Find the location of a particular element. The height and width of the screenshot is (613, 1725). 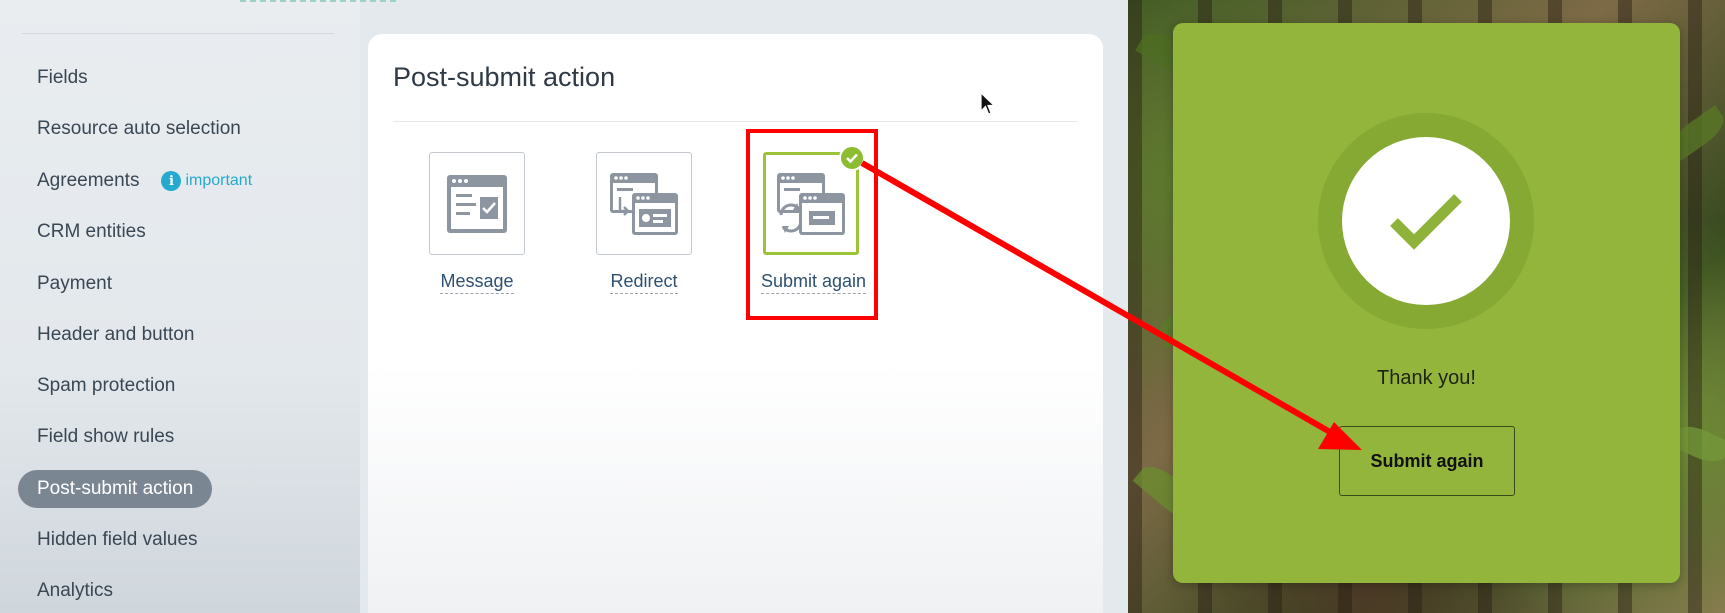

sidebar-item-hidden-field-values: Hidden field values is located at coordinates (117, 540).